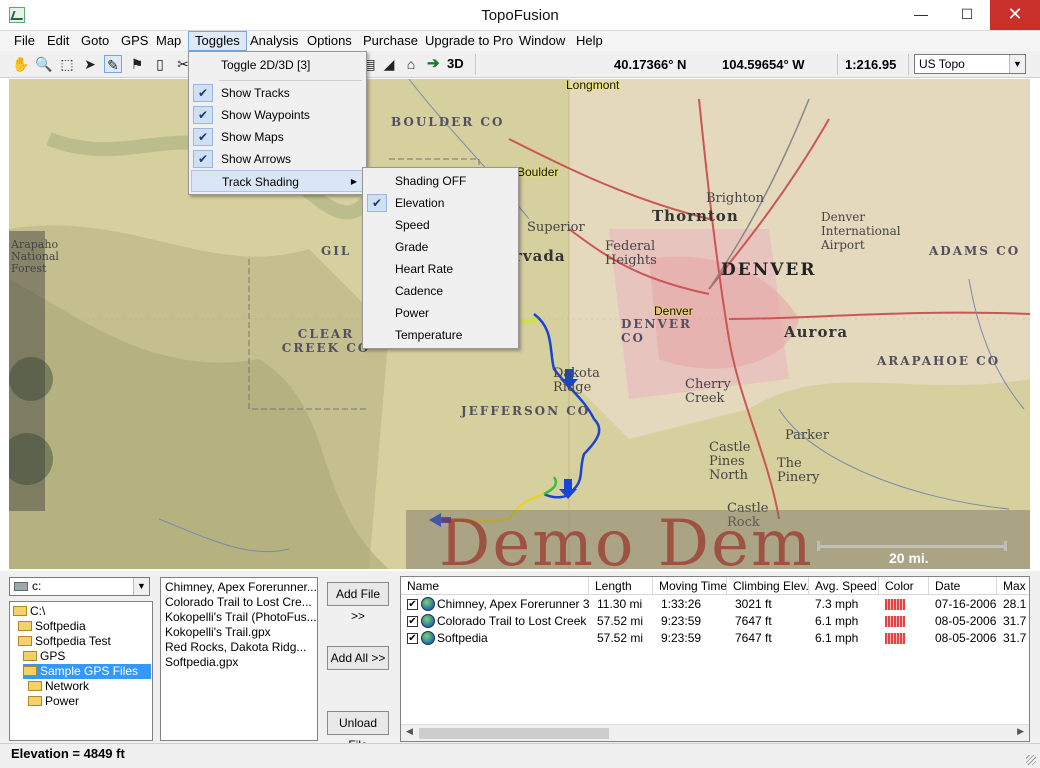  I want to click on column-header-date: Date, so click(963, 586).